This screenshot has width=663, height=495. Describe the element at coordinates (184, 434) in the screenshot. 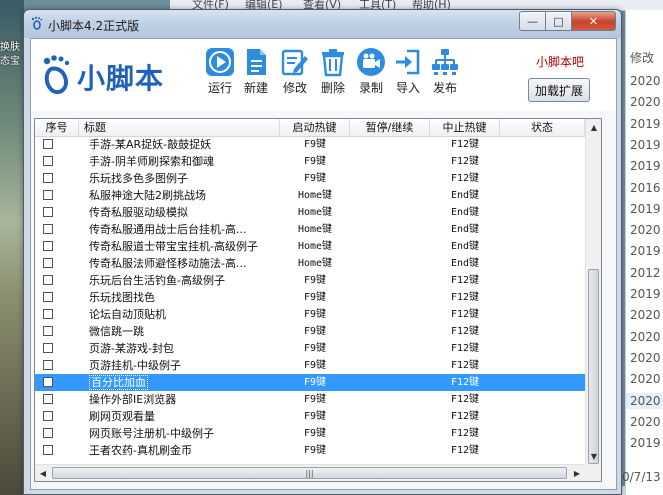

I see `row-title: 网页账号注册机-中级例子` at that location.